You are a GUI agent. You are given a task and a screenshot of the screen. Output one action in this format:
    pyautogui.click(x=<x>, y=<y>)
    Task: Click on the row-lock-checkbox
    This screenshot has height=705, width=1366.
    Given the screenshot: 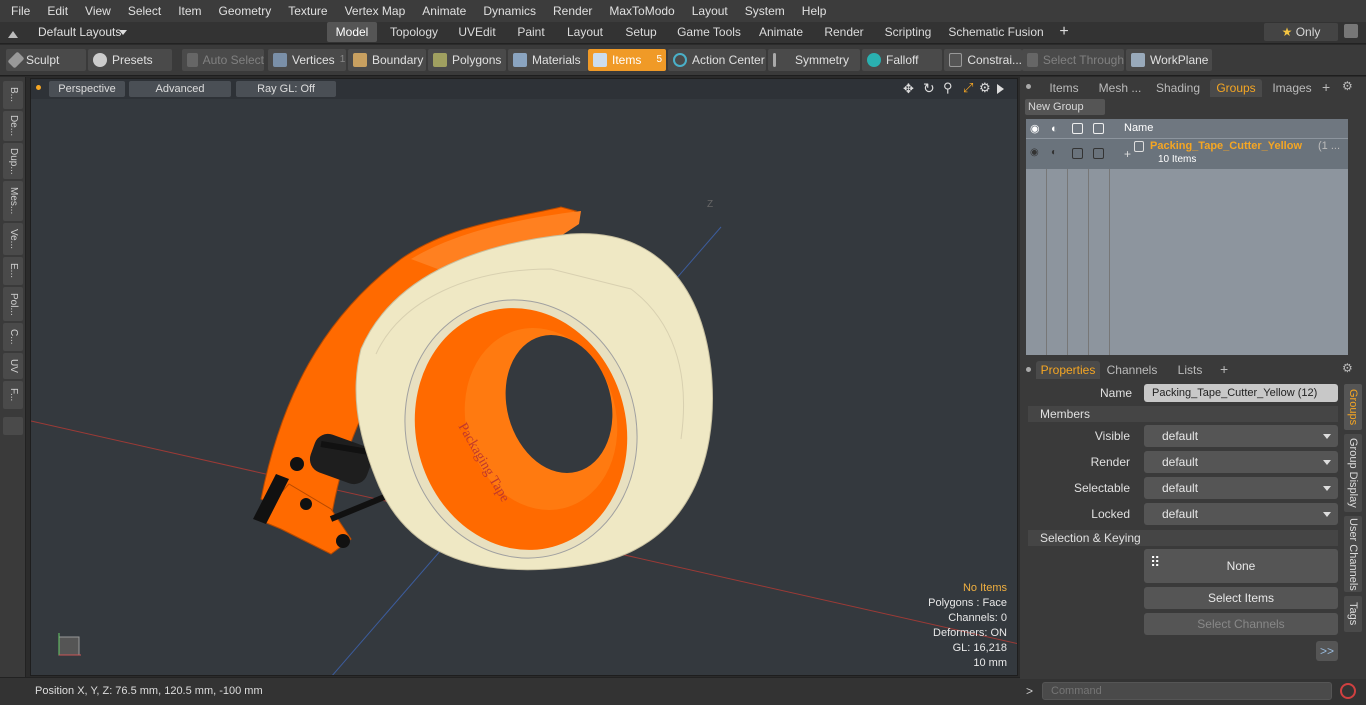 What is the action you would take?
    pyautogui.click(x=1098, y=153)
    